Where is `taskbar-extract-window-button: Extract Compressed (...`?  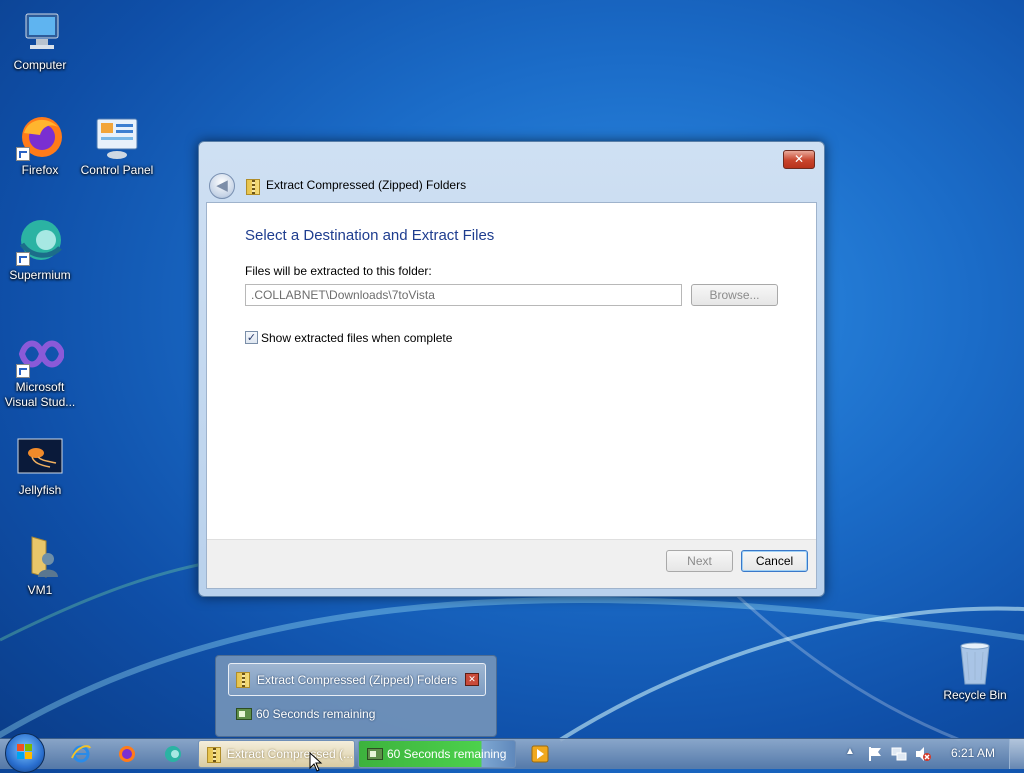
taskbar-extract-window-button: Extract Compressed (... is located at coordinates (276, 754).